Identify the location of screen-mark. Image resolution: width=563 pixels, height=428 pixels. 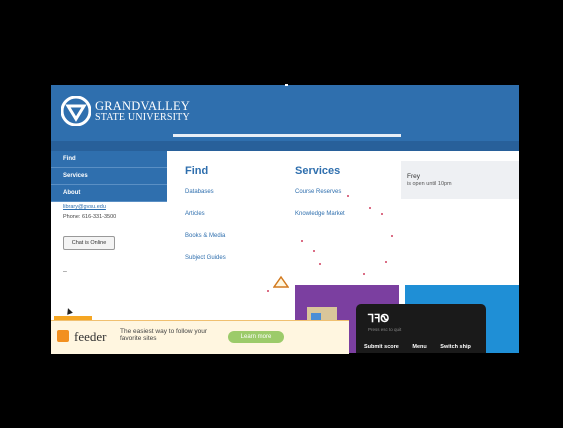
(286, 85).